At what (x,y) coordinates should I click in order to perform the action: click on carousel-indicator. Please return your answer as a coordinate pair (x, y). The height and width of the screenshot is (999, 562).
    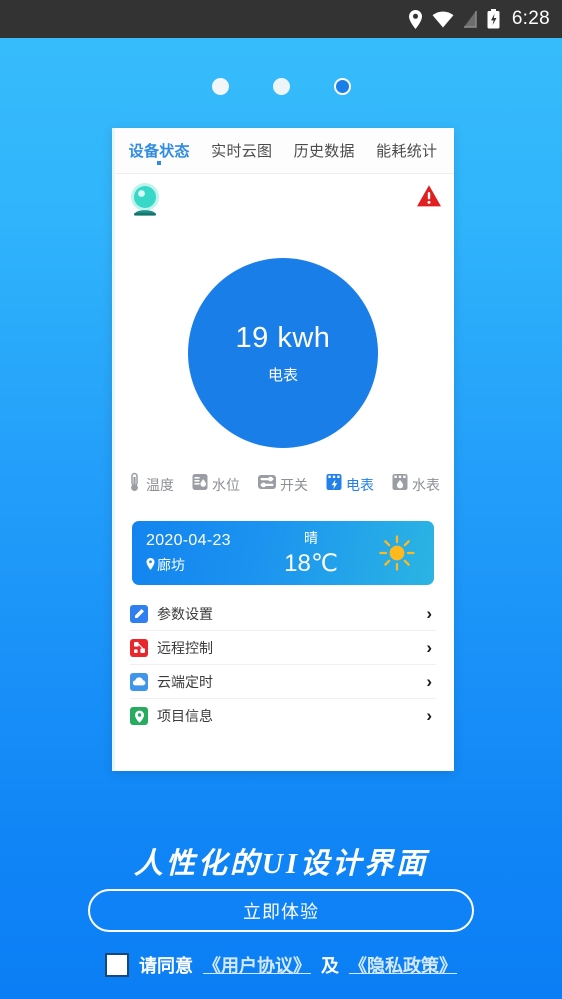
    Looking at the image, I should click on (281, 86).